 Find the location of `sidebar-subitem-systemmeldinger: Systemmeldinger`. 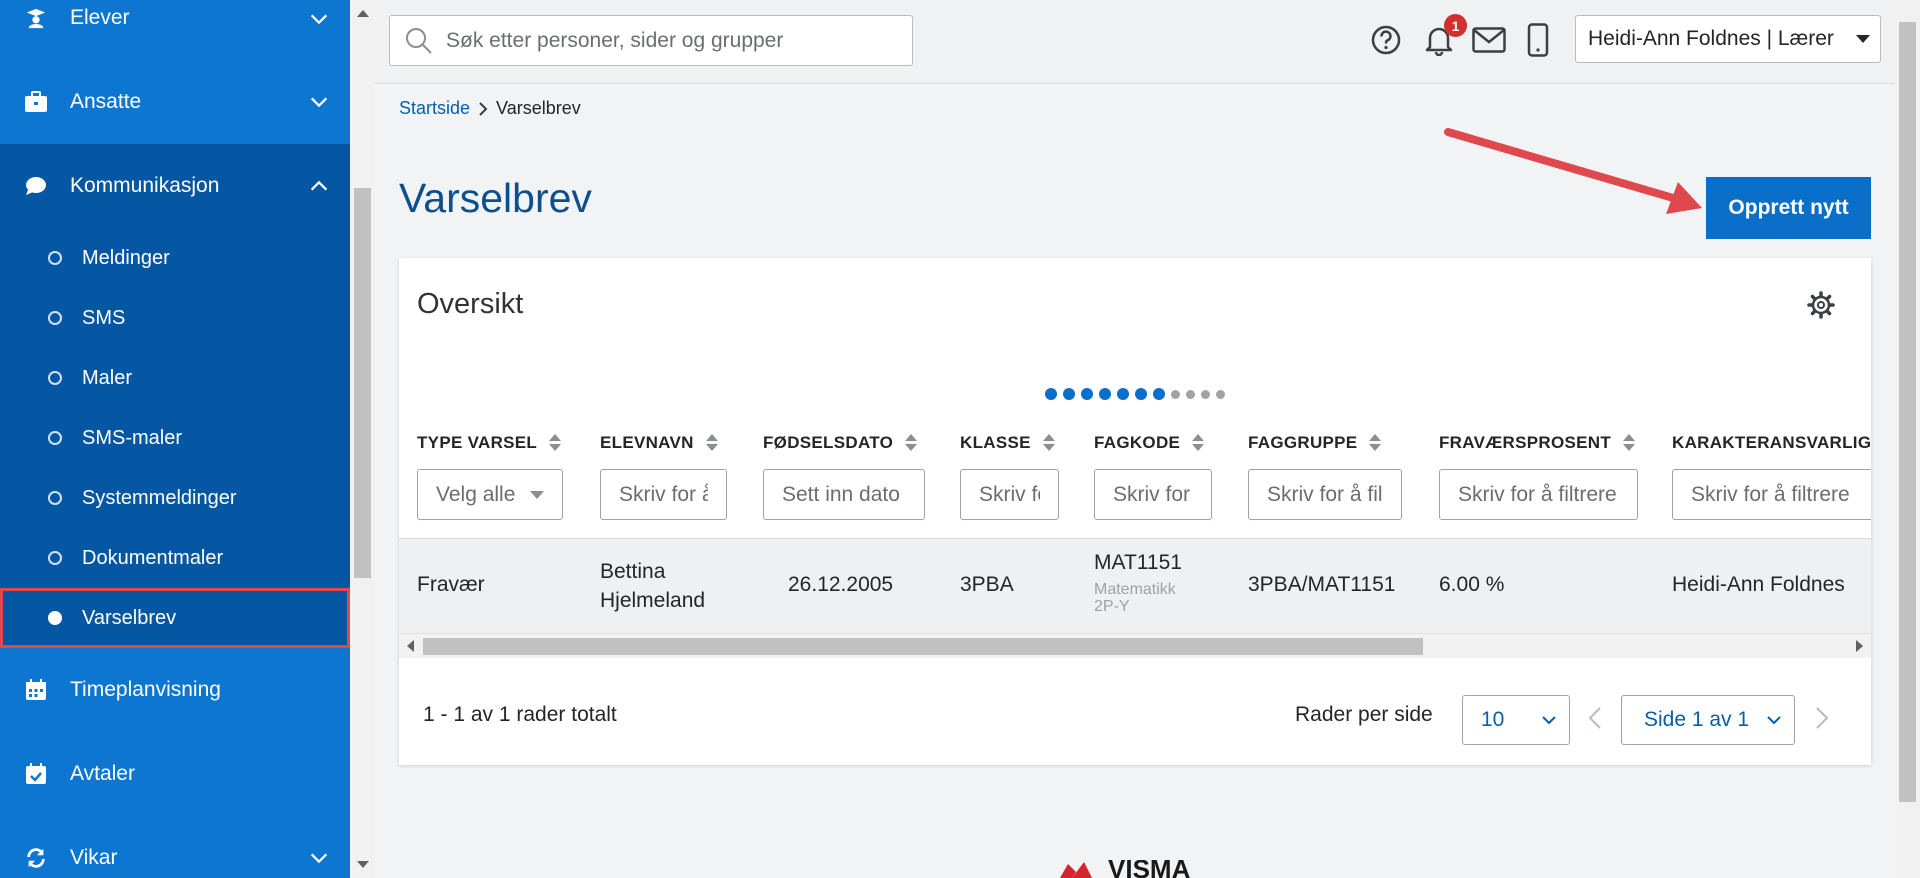

sidebar-subitem-systemmeldinger: Systemmeldinger is located at coordinates (175, 498).